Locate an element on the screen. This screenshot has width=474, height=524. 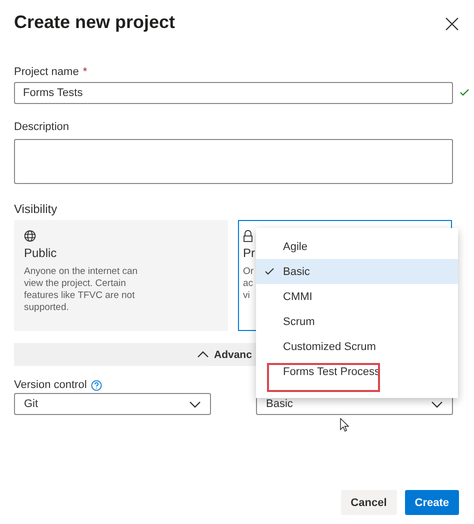
menu-item: Basic is located at coordinates (357, 271).